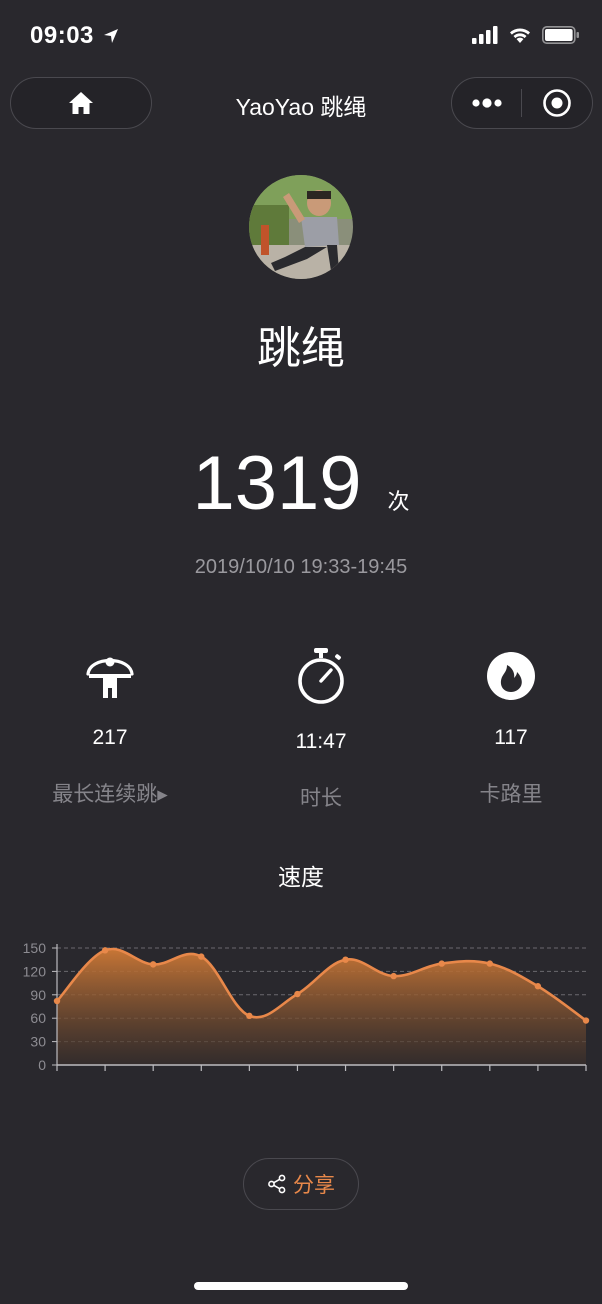  I want to click on capsule-menu, so click(522, 103).